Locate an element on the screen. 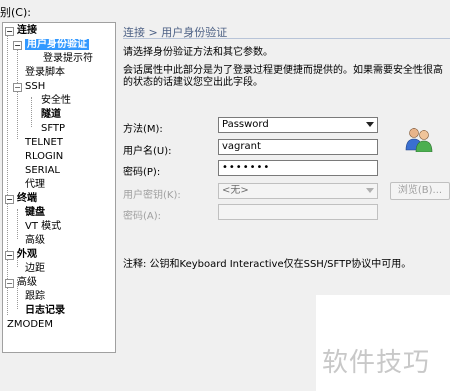 The image size is (450, 391). tree-item-connection: − 连接 is located at coordinates (21, 31).